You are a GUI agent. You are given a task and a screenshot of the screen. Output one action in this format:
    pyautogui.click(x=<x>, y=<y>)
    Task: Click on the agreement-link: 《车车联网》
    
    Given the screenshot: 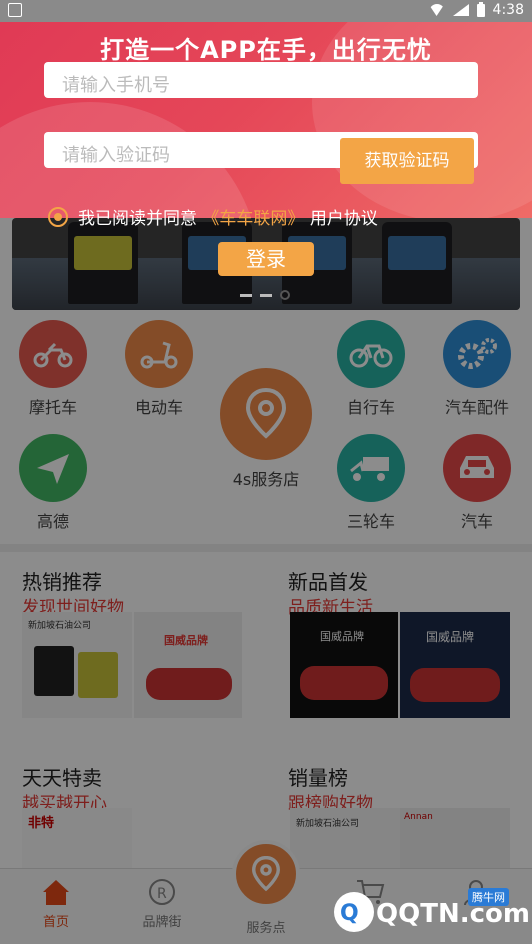 What is the action you would take?
    pyautogui.click(x=253, y=219)
    